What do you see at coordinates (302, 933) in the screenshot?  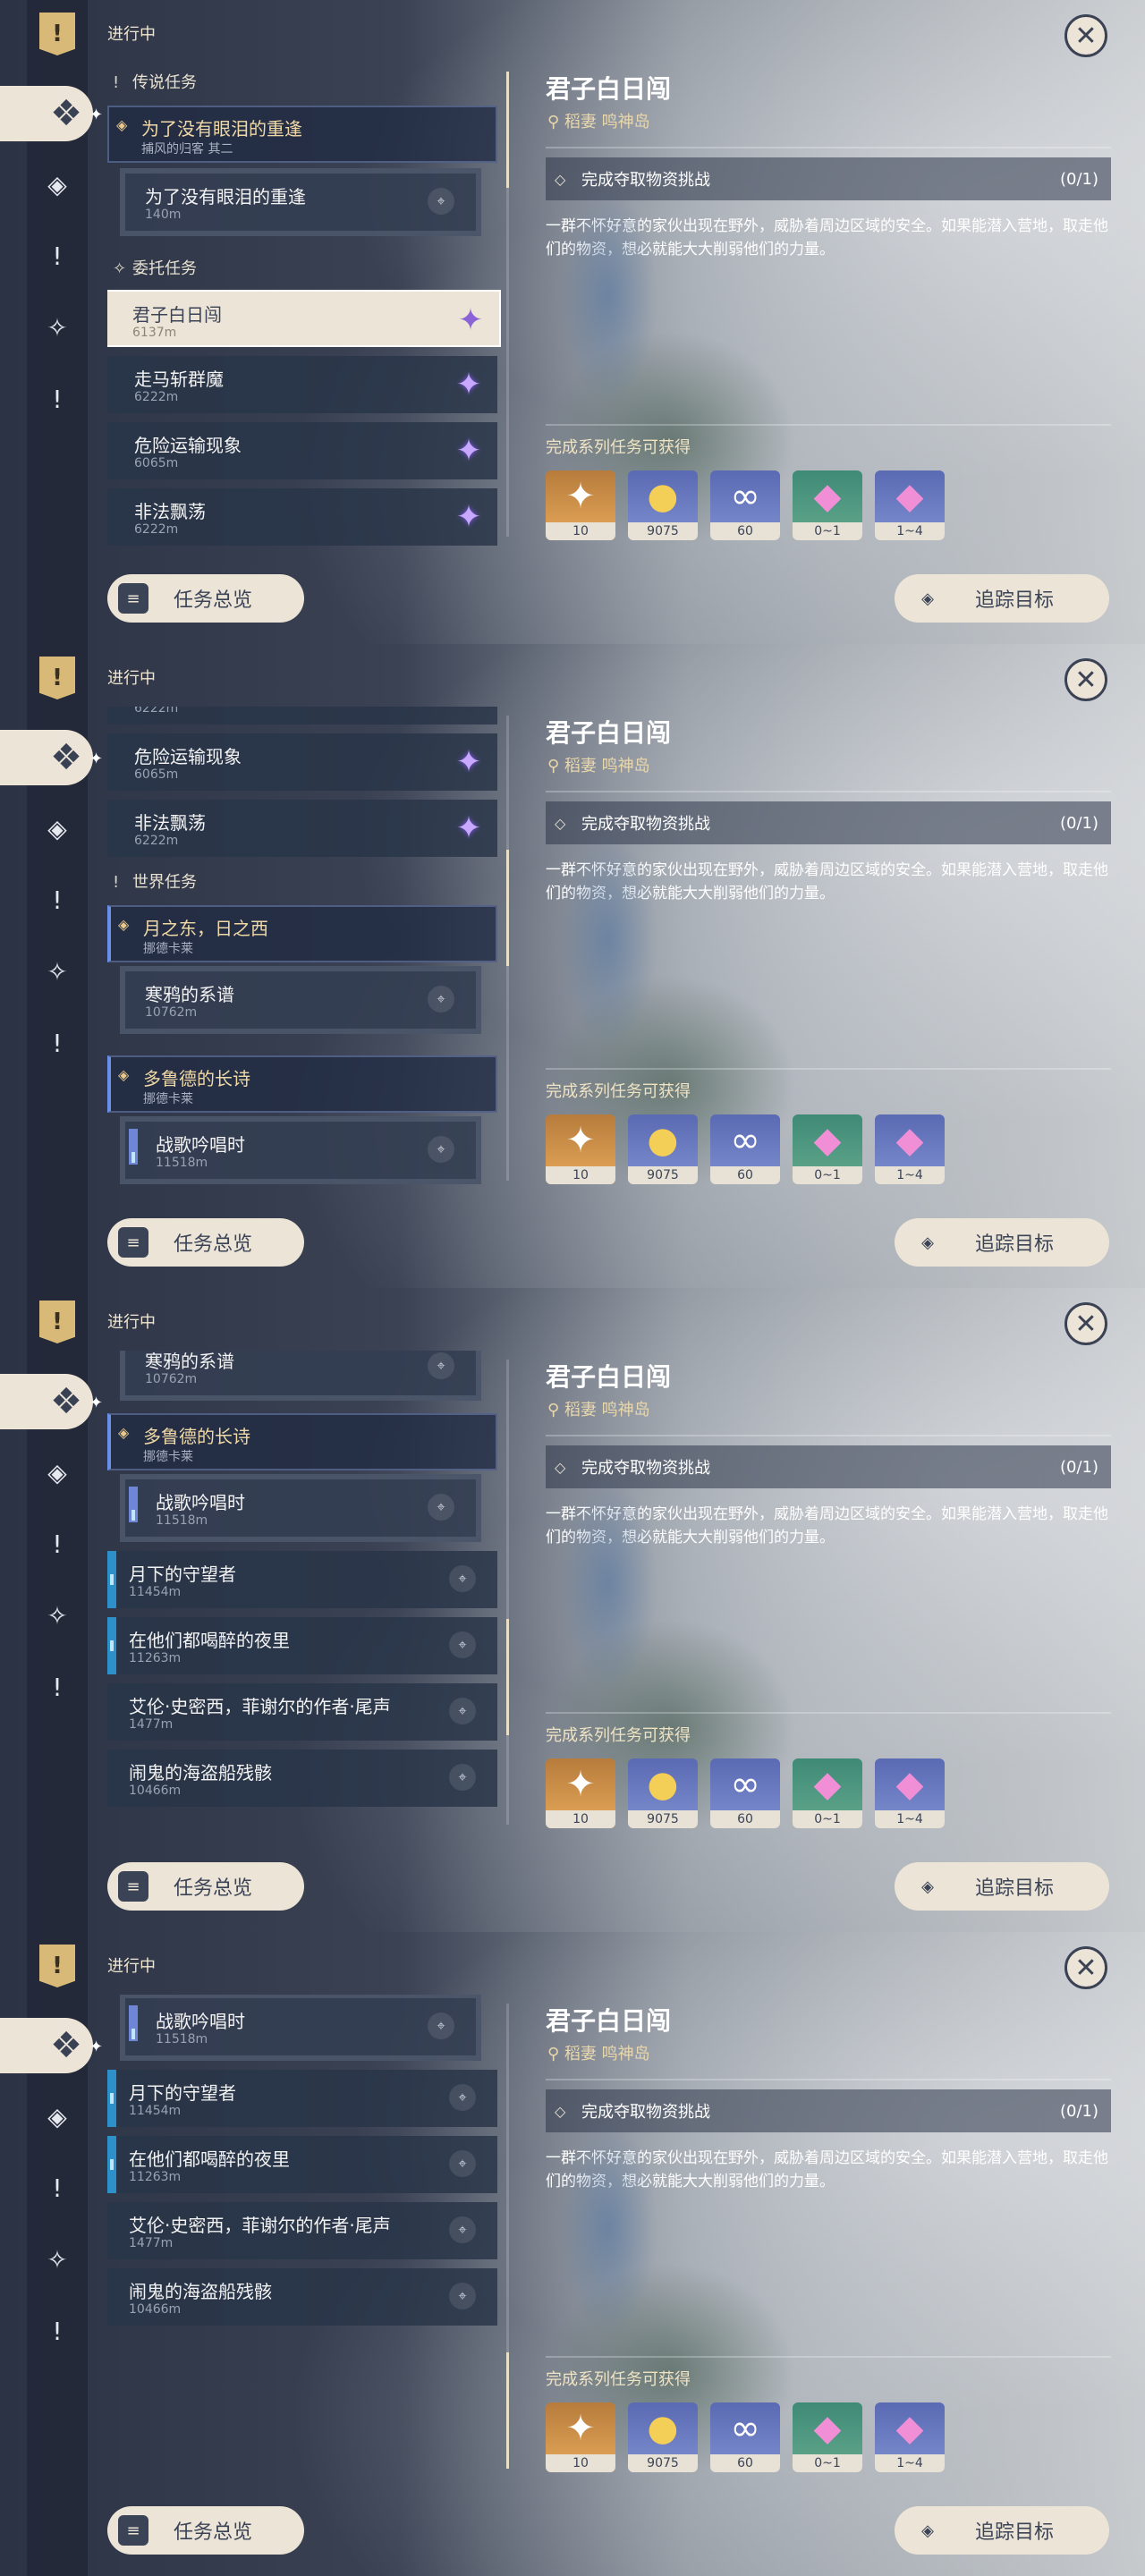 I see `world-quest-header: ◈ 月之东，日之西 挪德卡莱` at bounding box center [302, 933].